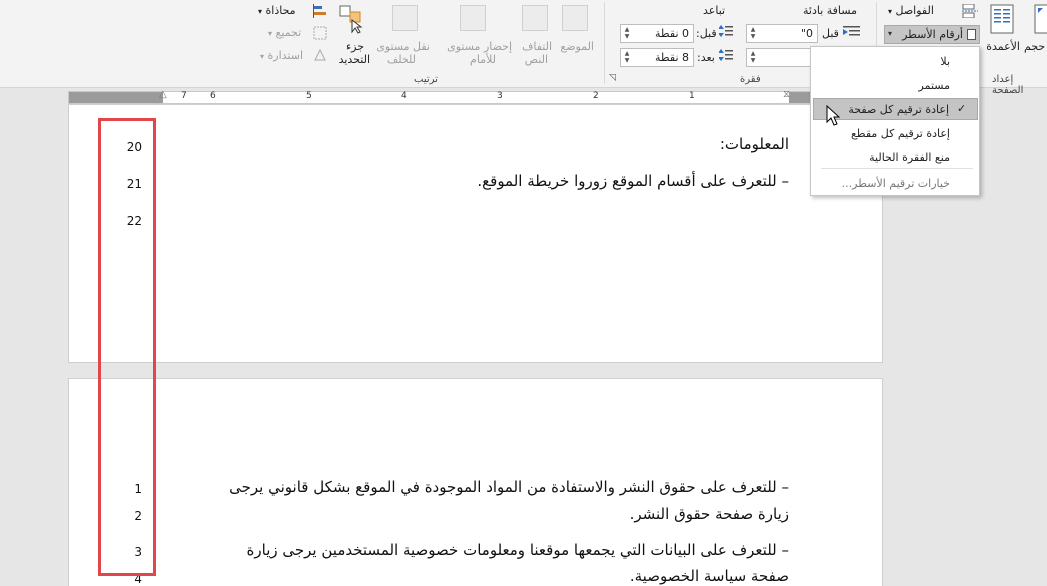 This screenshot has height=586, width=1047. Describe the element at coordinates (750, 79) in the screenshot. I see `paragraph-group-label: فقرة` at that location.